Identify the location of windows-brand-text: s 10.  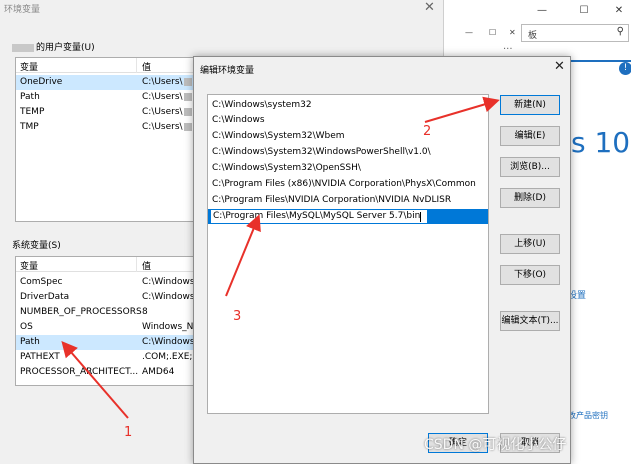
(601, 142).